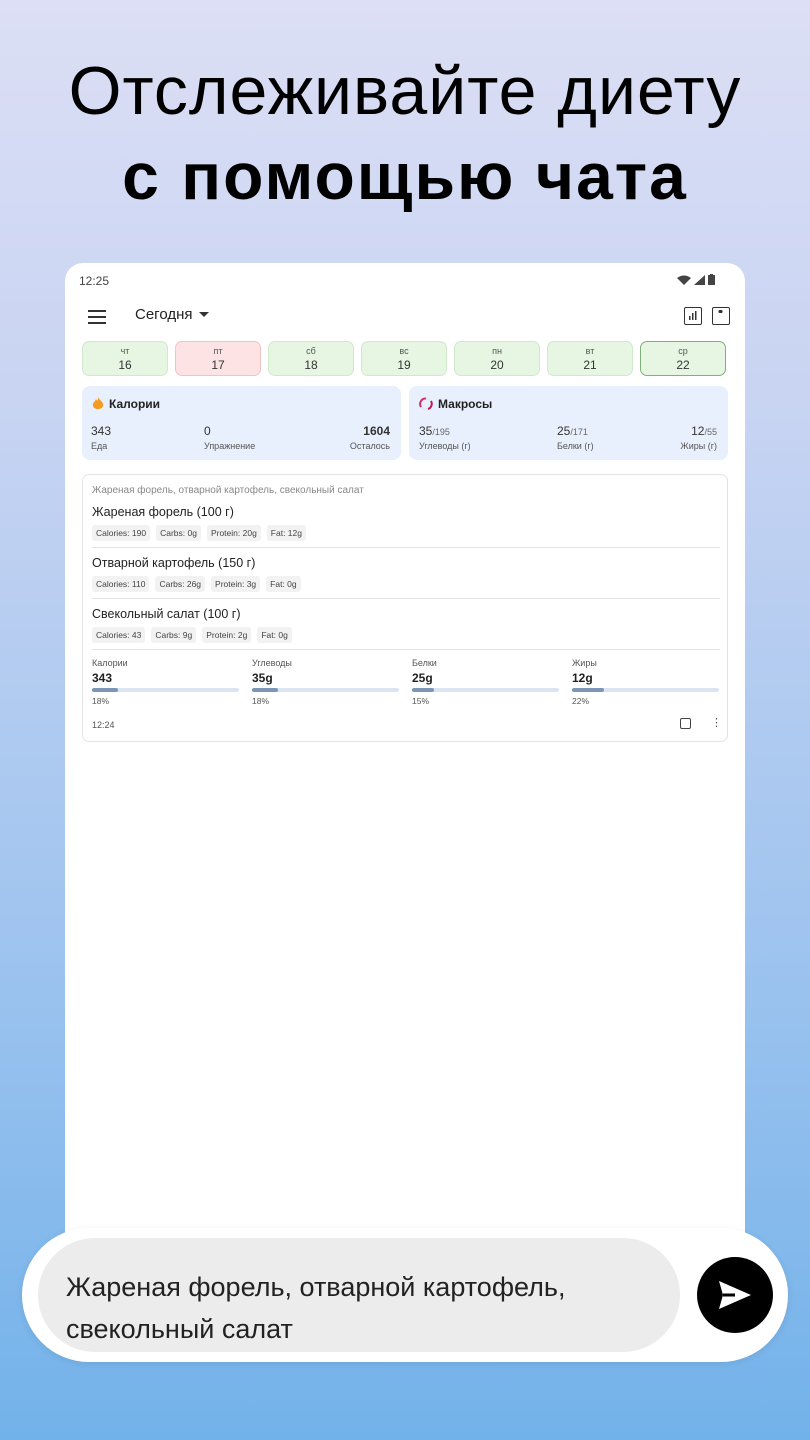 The width and height of the screenshot is (810, 1440). Describe the element at coordinates (582, 678) in the screenshot. I see `total-value: 12g` at that location.